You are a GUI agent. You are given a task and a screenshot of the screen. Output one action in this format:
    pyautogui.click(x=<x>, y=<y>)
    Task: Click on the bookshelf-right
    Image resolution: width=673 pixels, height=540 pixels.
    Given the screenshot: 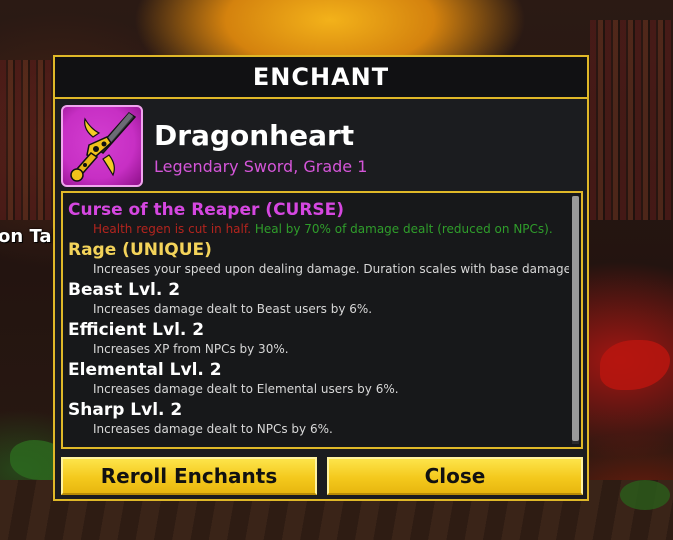 What is the action you would take?
    pyautogui.click(x=631, y=120)
    